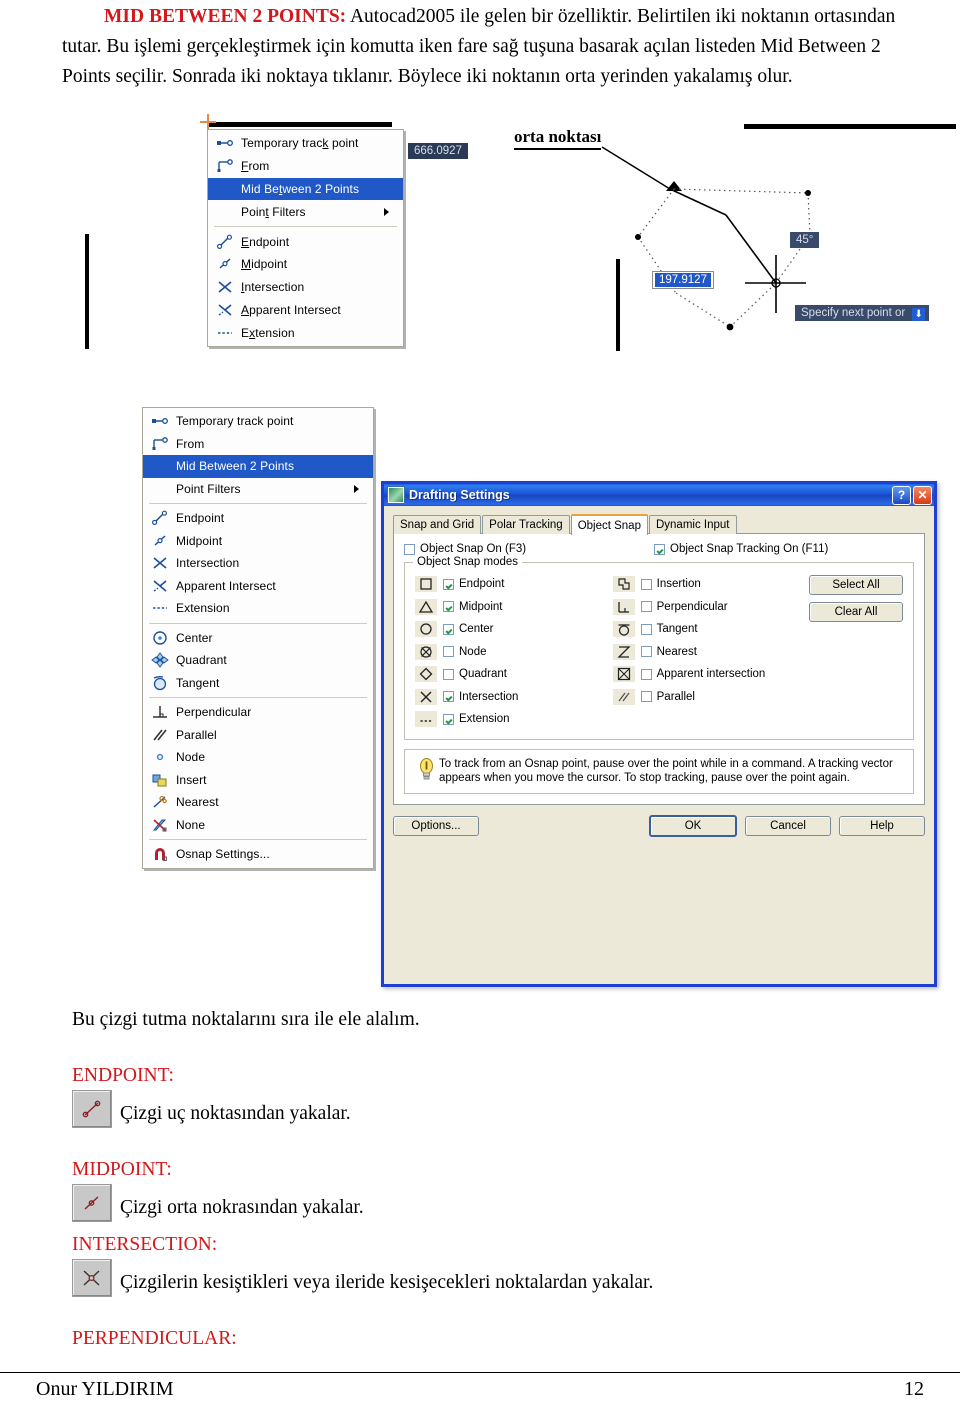 The height and width of the screenshot is (1410, 960). I want to click on prompt-dropdown-icon: ⬇, so click(919, 314).